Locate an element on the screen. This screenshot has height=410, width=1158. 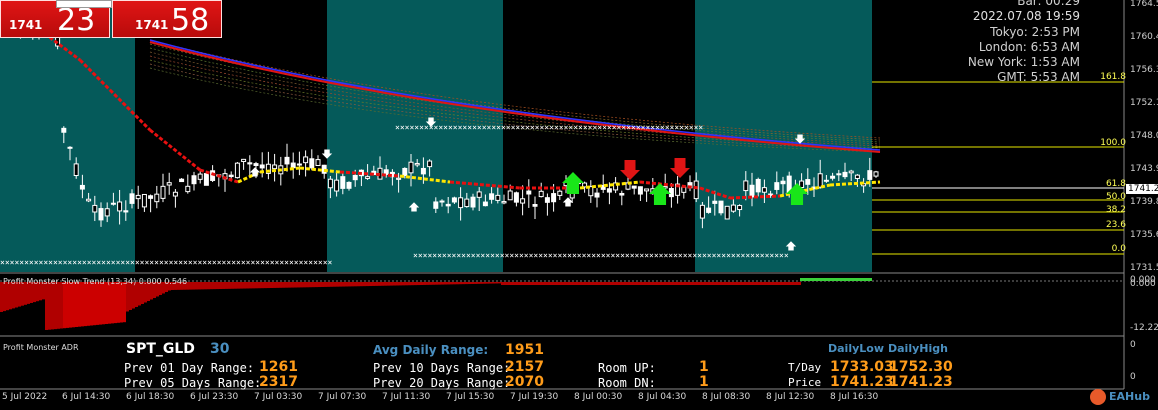
gmt-label: GMT: is located at coordinates (1012, 77).